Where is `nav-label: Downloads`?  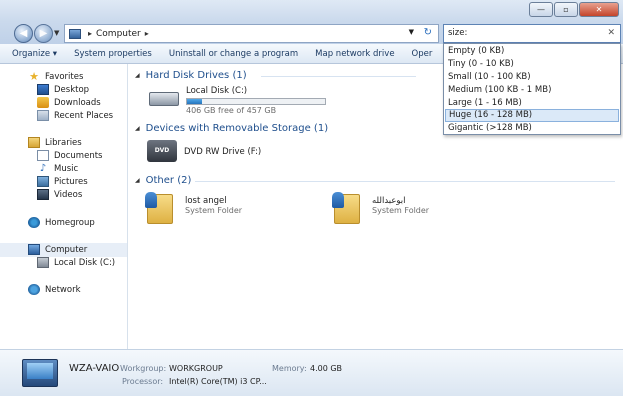 nav-label: Downloads is located at coordinates (77, 102).